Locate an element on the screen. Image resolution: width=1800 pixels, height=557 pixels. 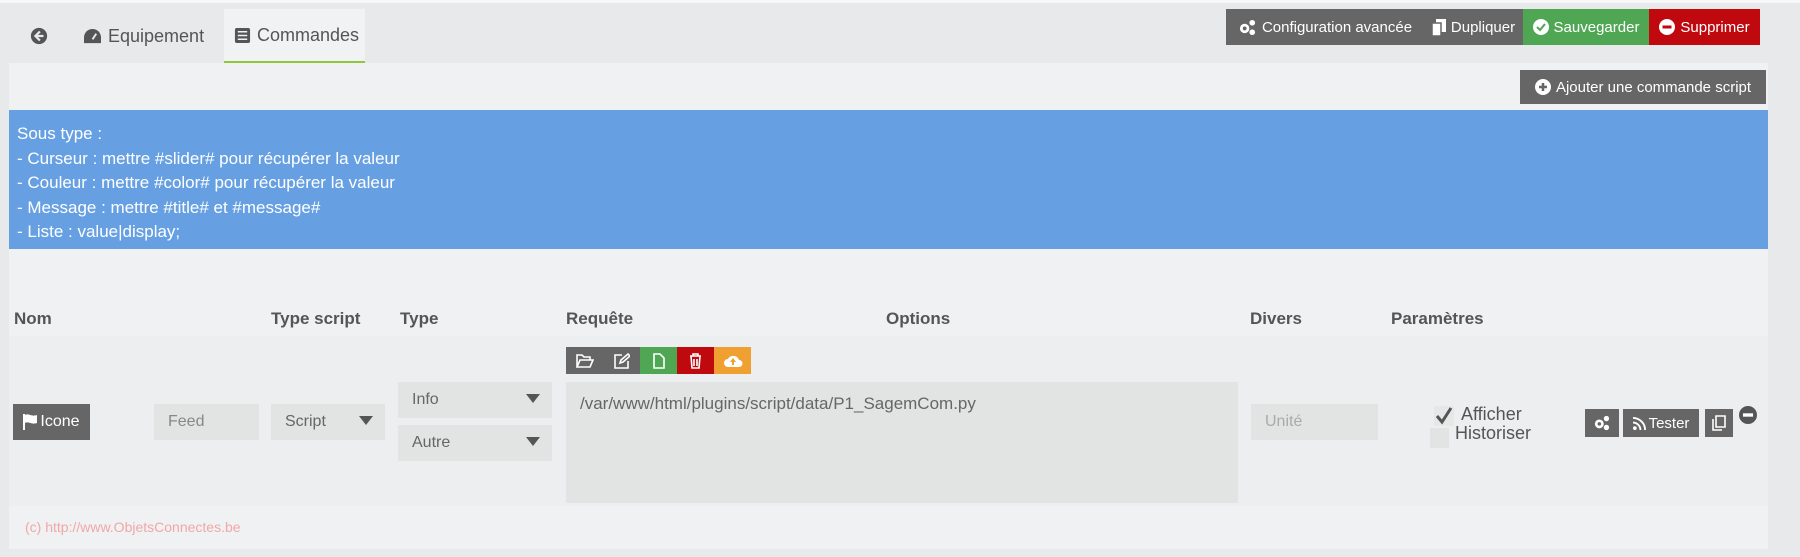
unit-input: Unité is located at coordinates (1314, 422).